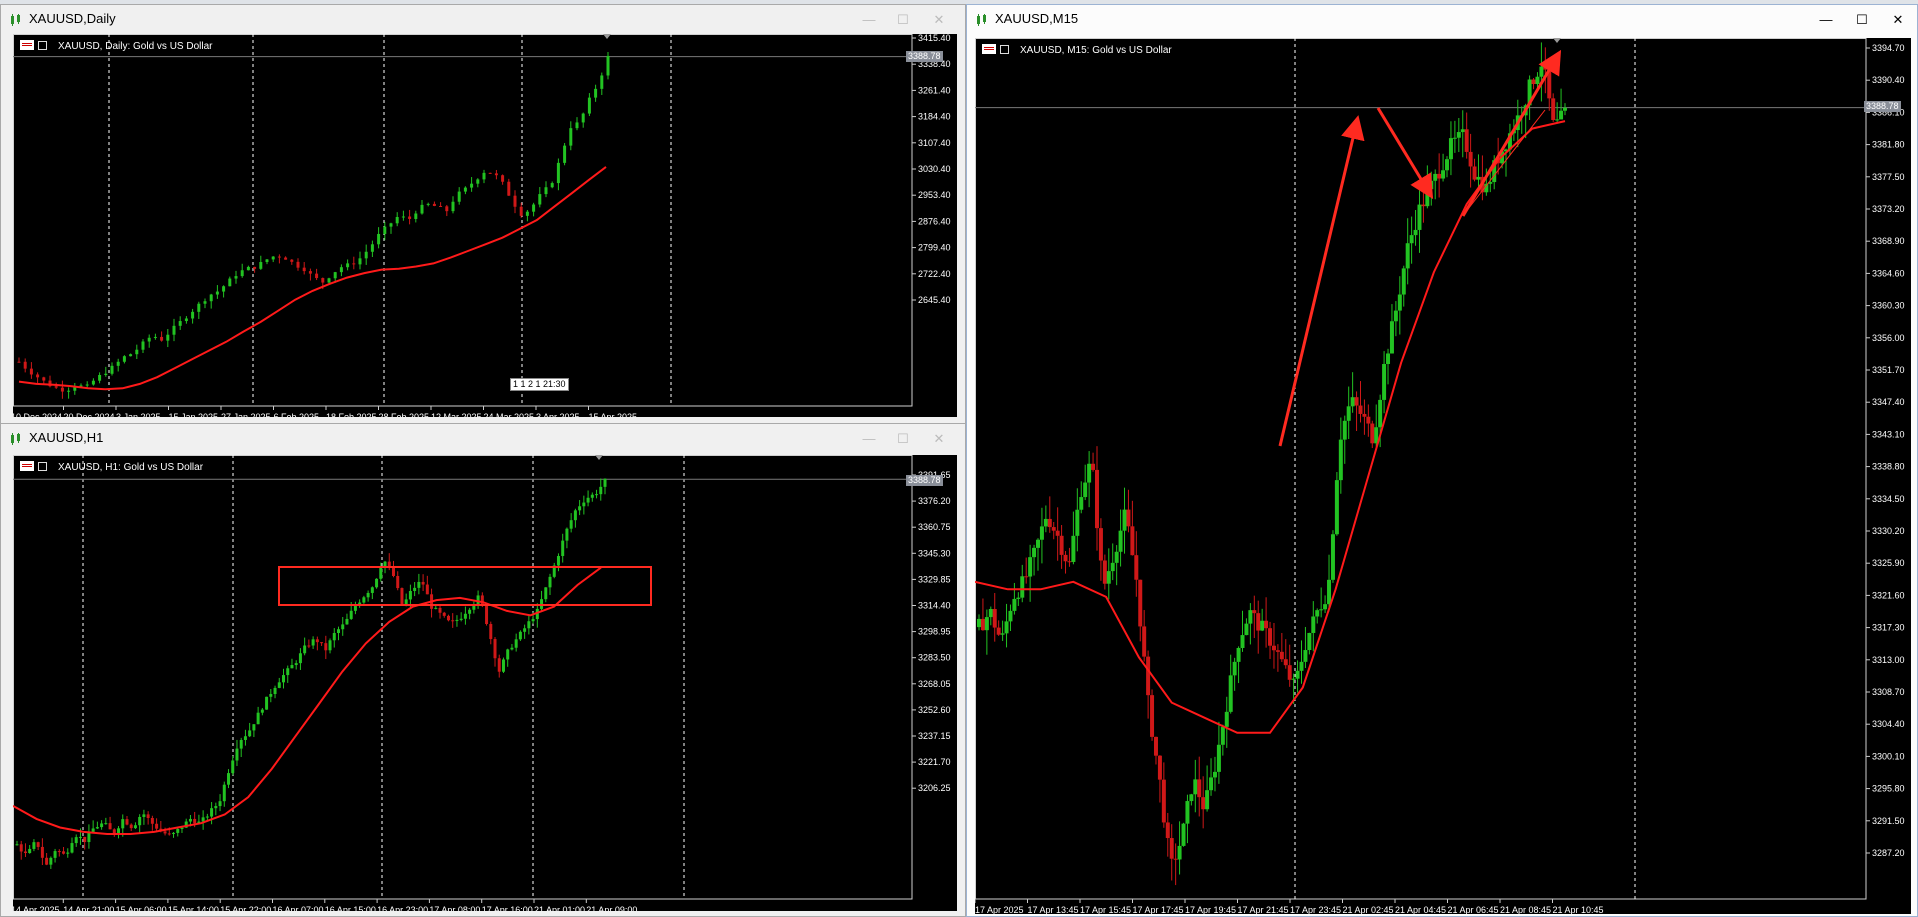 This screenshot has height=917, width=1918. What do you see at coordinates (934, 788) in the screenshot?
I see `price-axis-label: 3206.25` at bounding box center [934, 788].